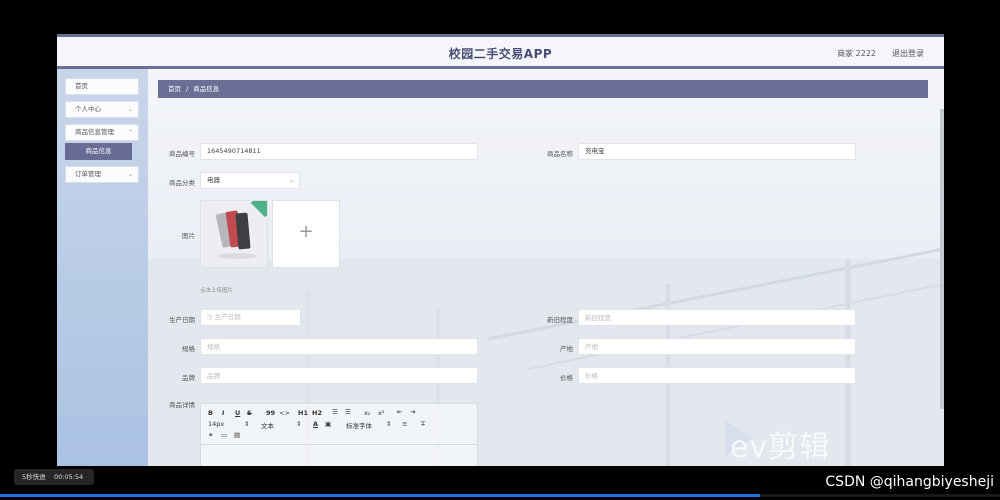  What do you see at coordinates (780, 447) in the screenshot?
I see `watermark: ev剪辑` at bounding box center [780, 447].